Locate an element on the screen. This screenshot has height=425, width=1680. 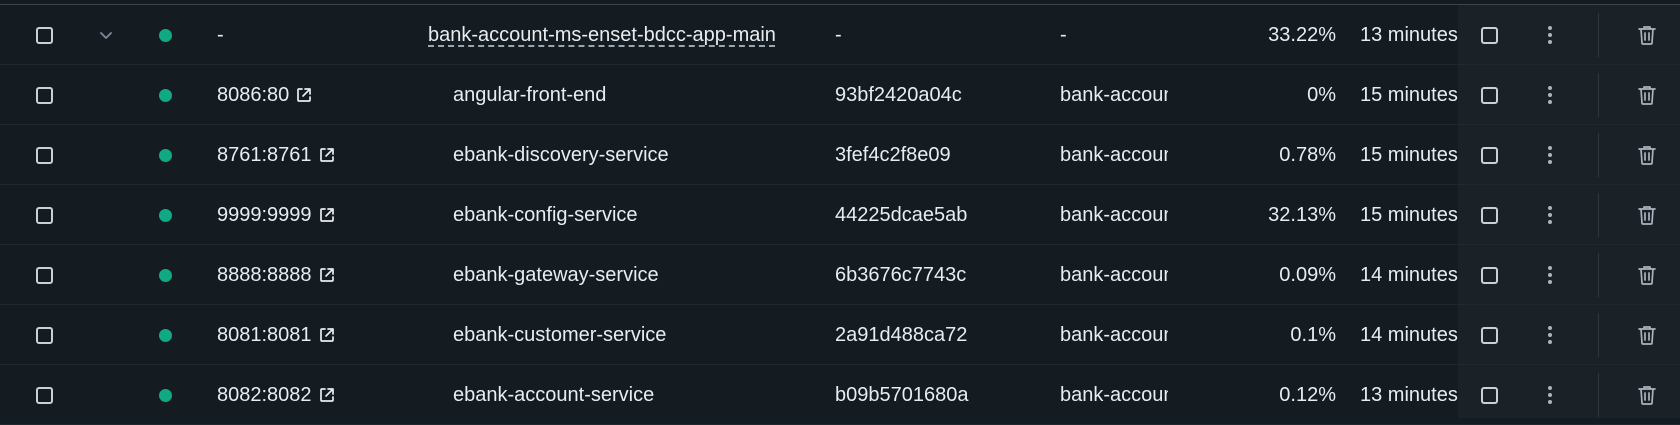
container-name: ebank-gateway-service is located at coordinates (556, 275).